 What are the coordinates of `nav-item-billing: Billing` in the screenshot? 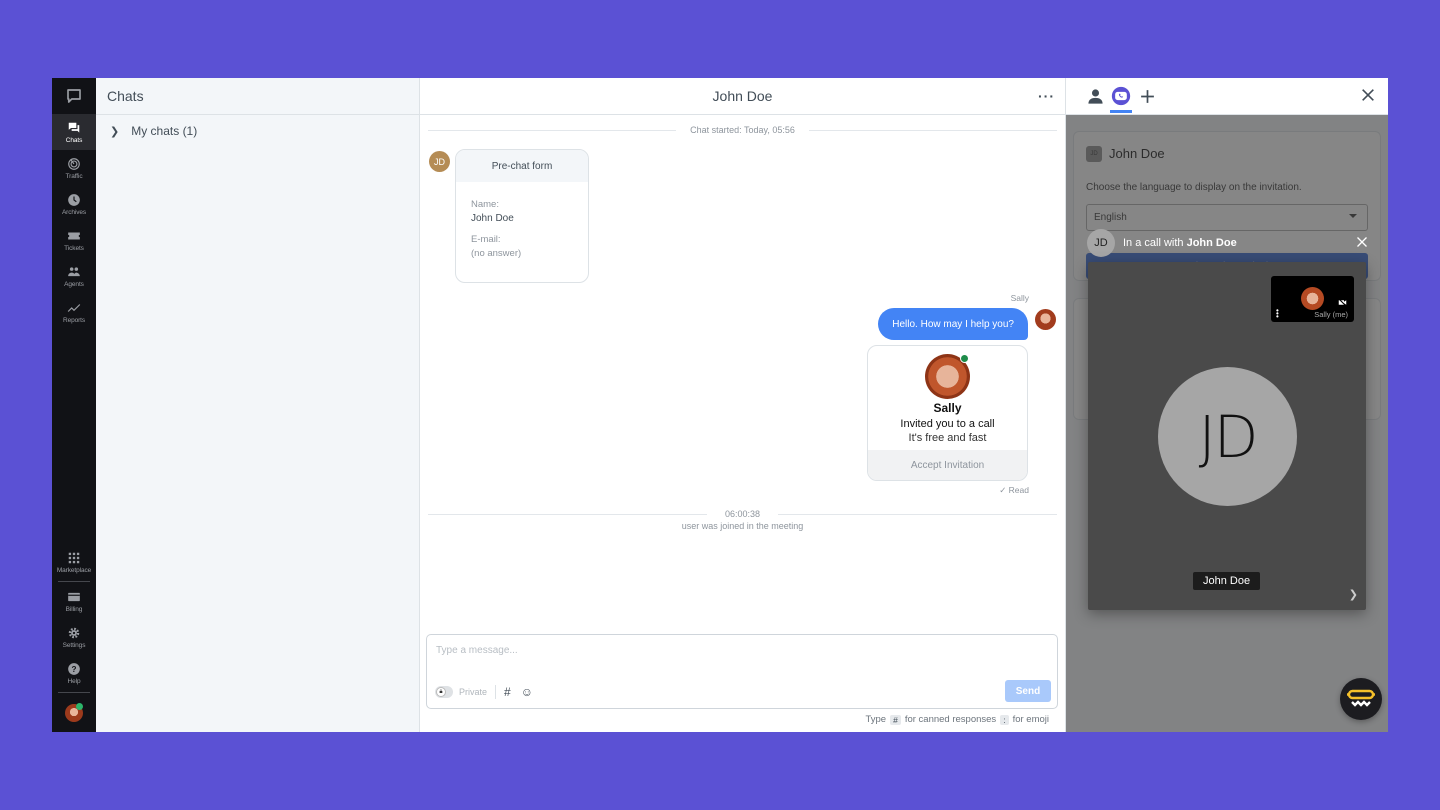 It's located at (74, 601).